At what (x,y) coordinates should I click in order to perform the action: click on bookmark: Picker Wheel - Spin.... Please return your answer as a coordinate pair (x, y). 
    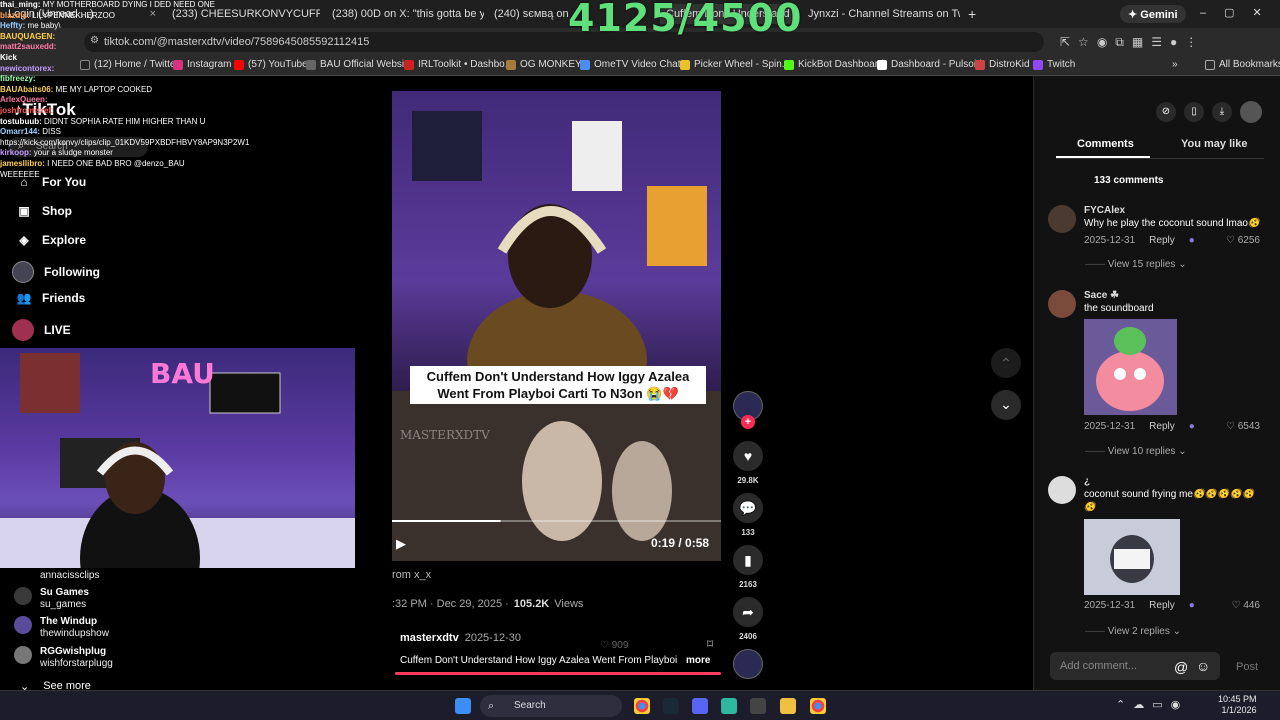
    Looking at the image, I should click on (735, 64).